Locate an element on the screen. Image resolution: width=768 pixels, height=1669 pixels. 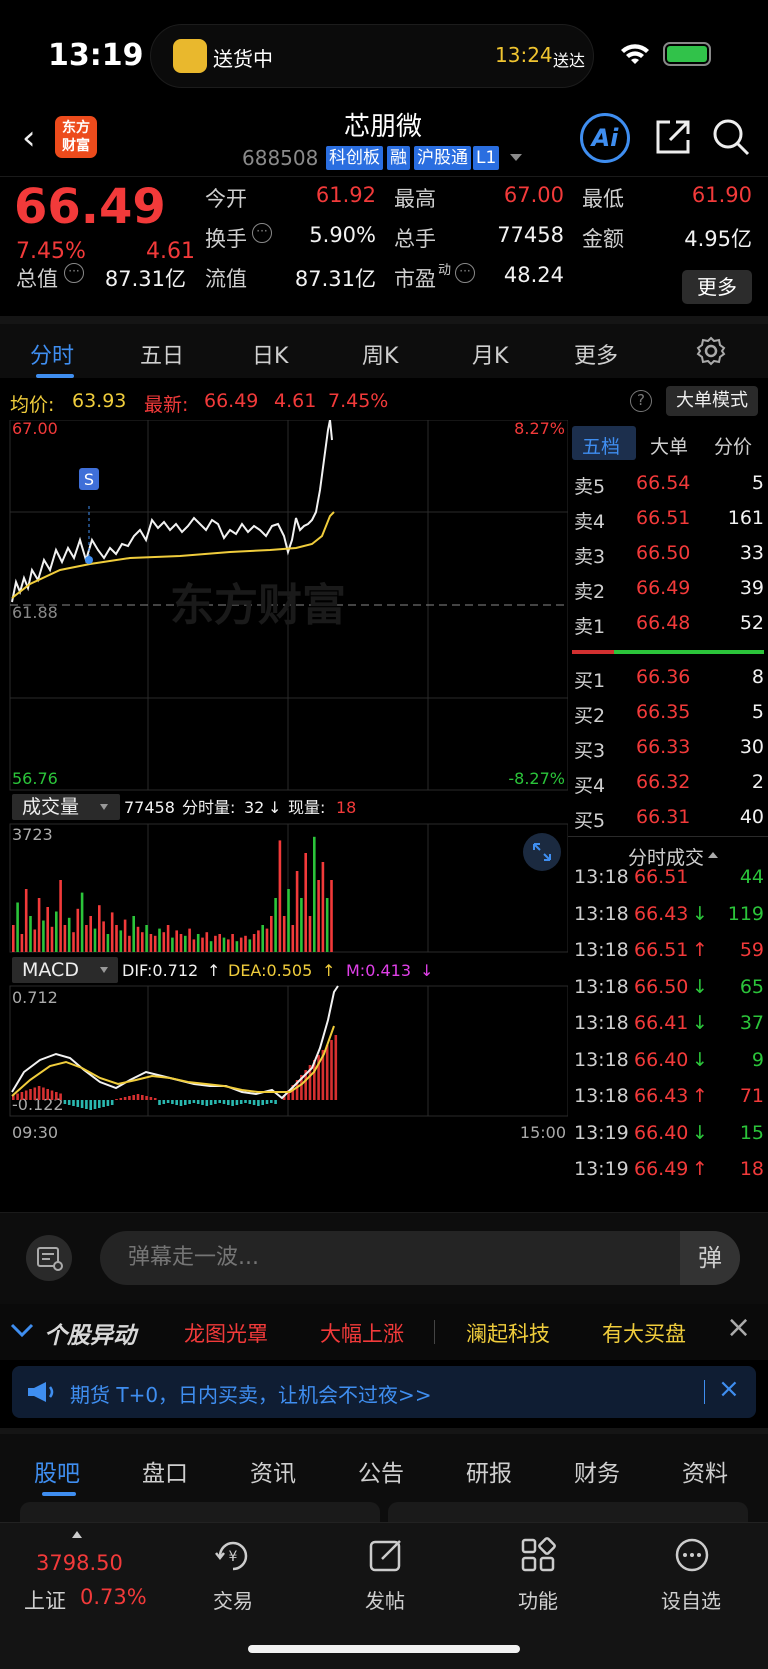
tab-news: 资讯 is located at coordinates (273, 1471).